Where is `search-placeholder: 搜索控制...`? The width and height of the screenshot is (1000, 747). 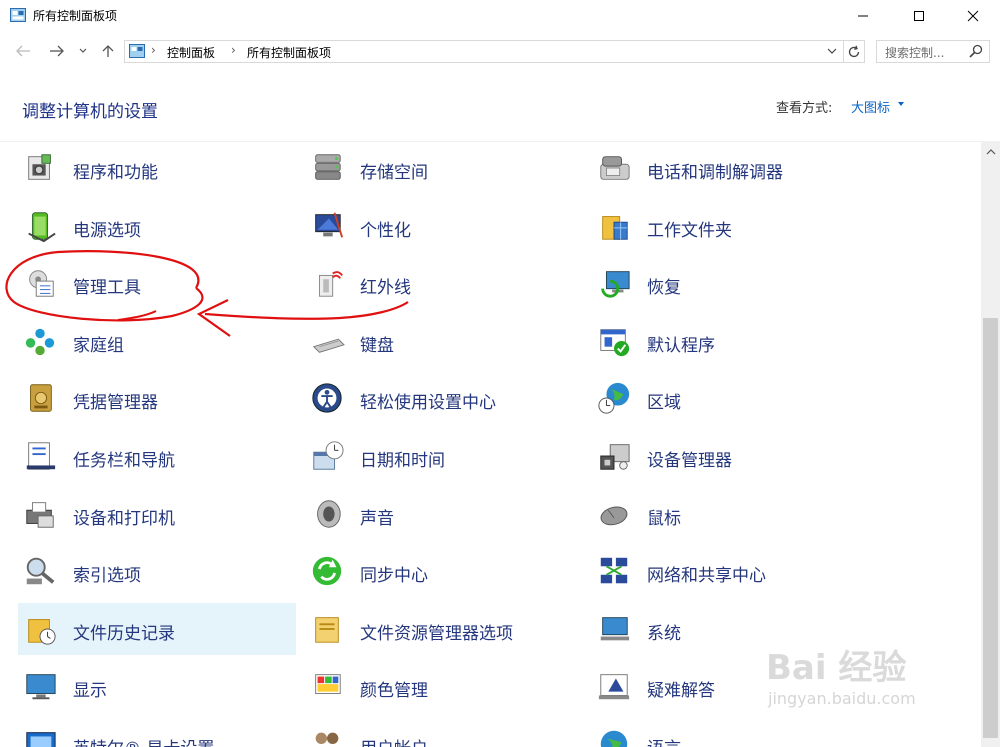
search-placeholder: 搜索控制... is located at coordinates (915, 53).